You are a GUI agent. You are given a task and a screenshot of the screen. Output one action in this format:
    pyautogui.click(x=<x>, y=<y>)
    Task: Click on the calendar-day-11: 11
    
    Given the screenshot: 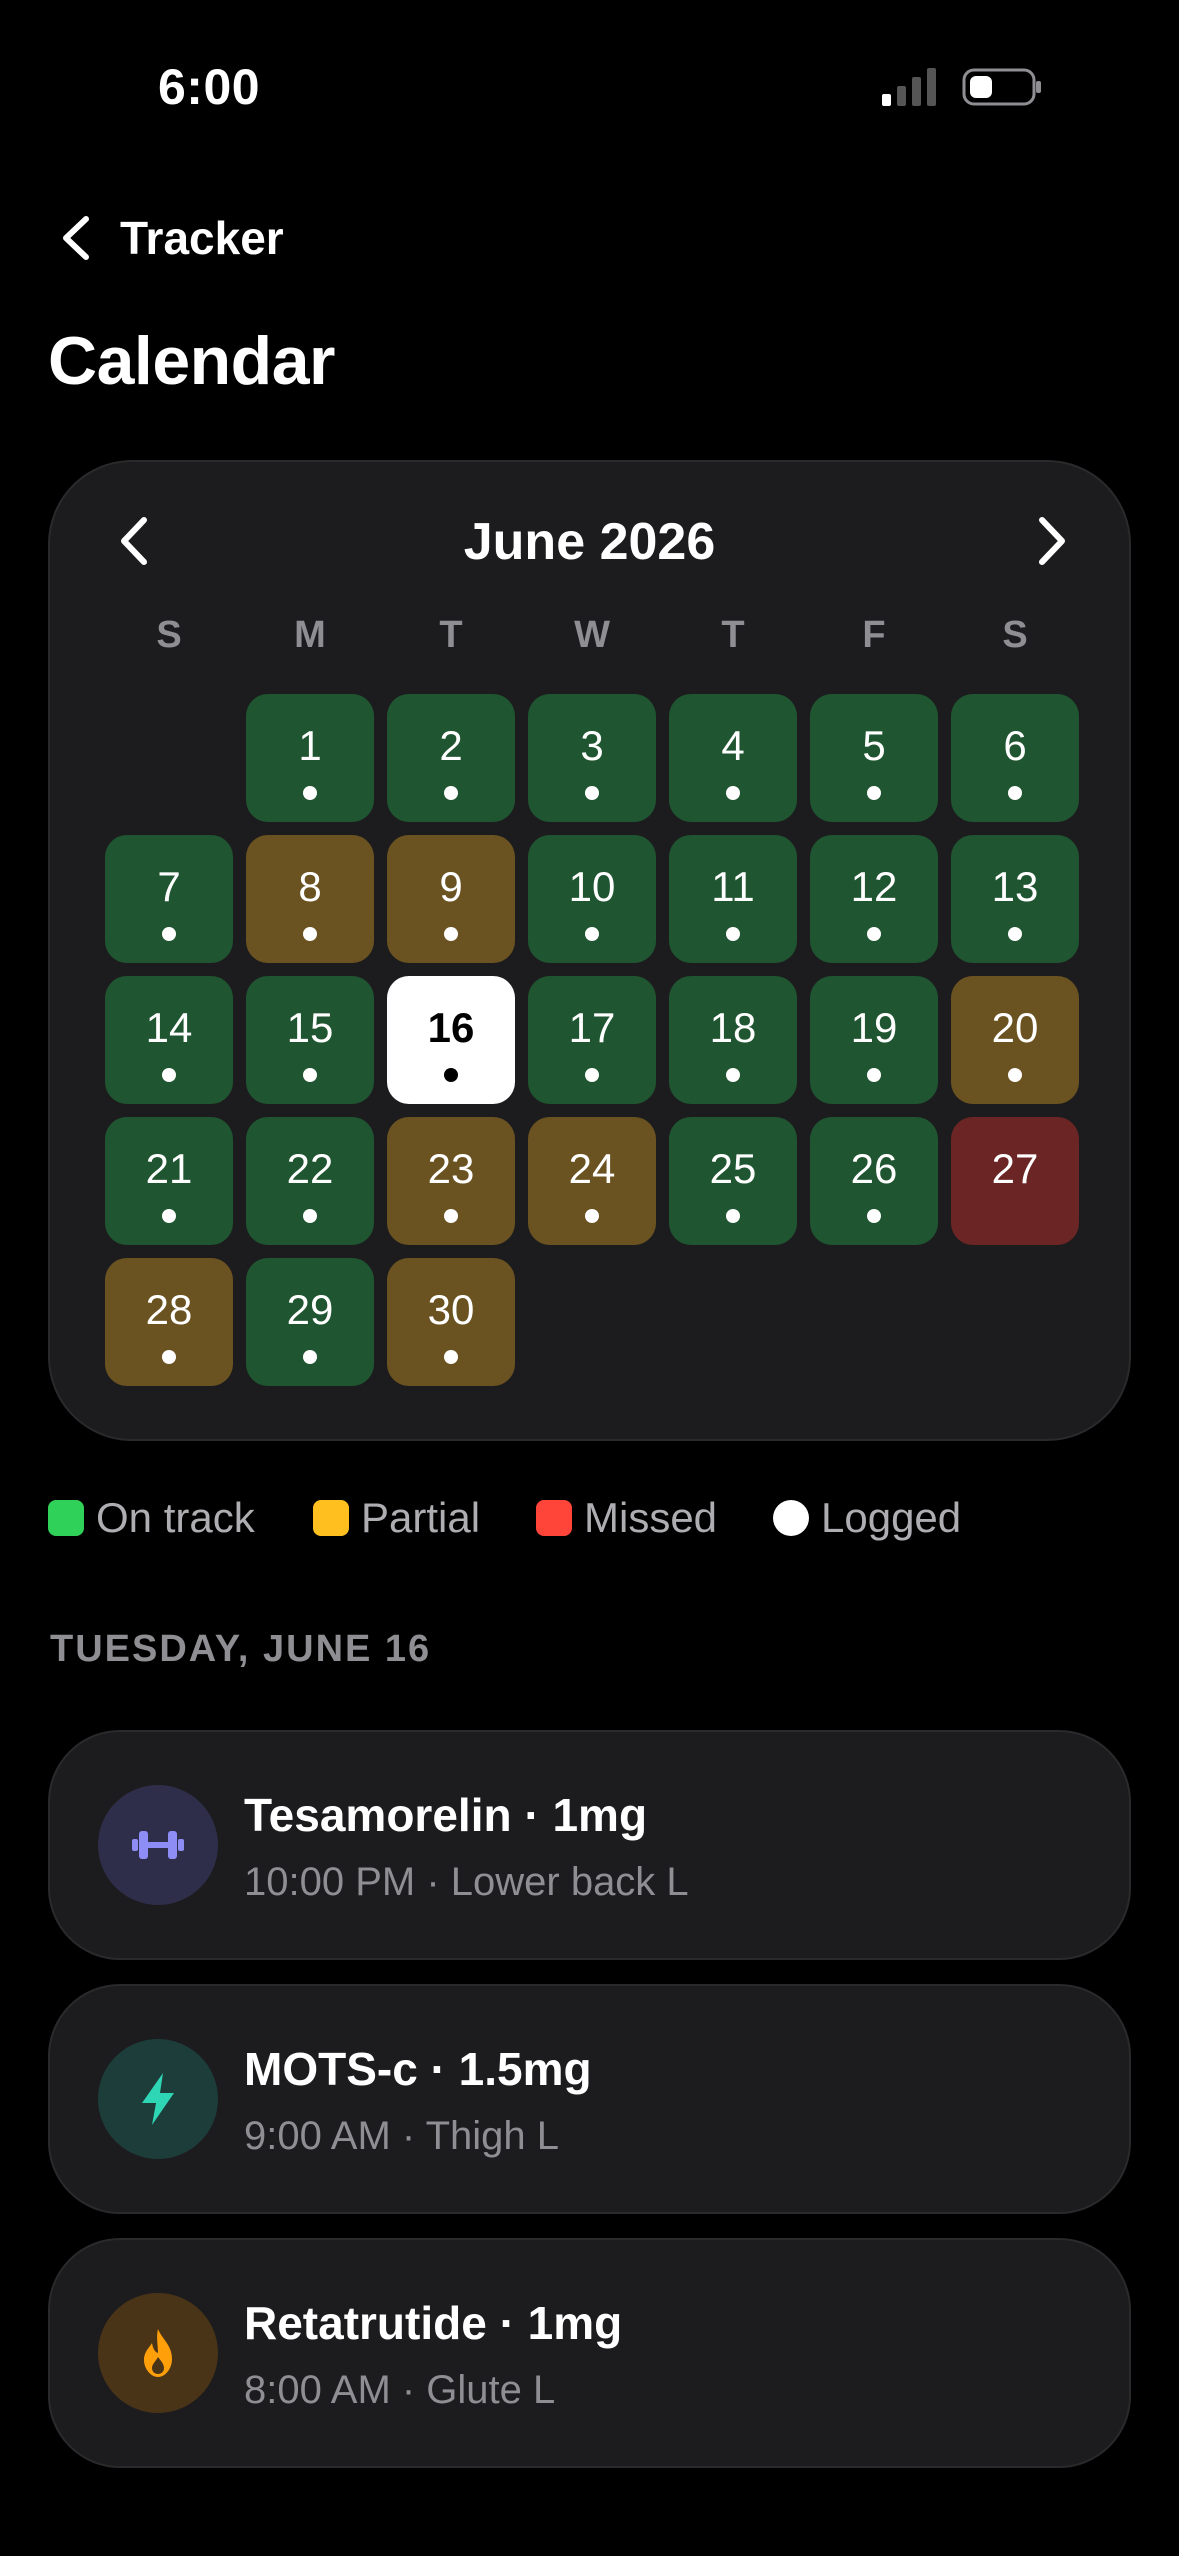 What is the action you would take?
    pyautogui.click(x=733, y=899)
    